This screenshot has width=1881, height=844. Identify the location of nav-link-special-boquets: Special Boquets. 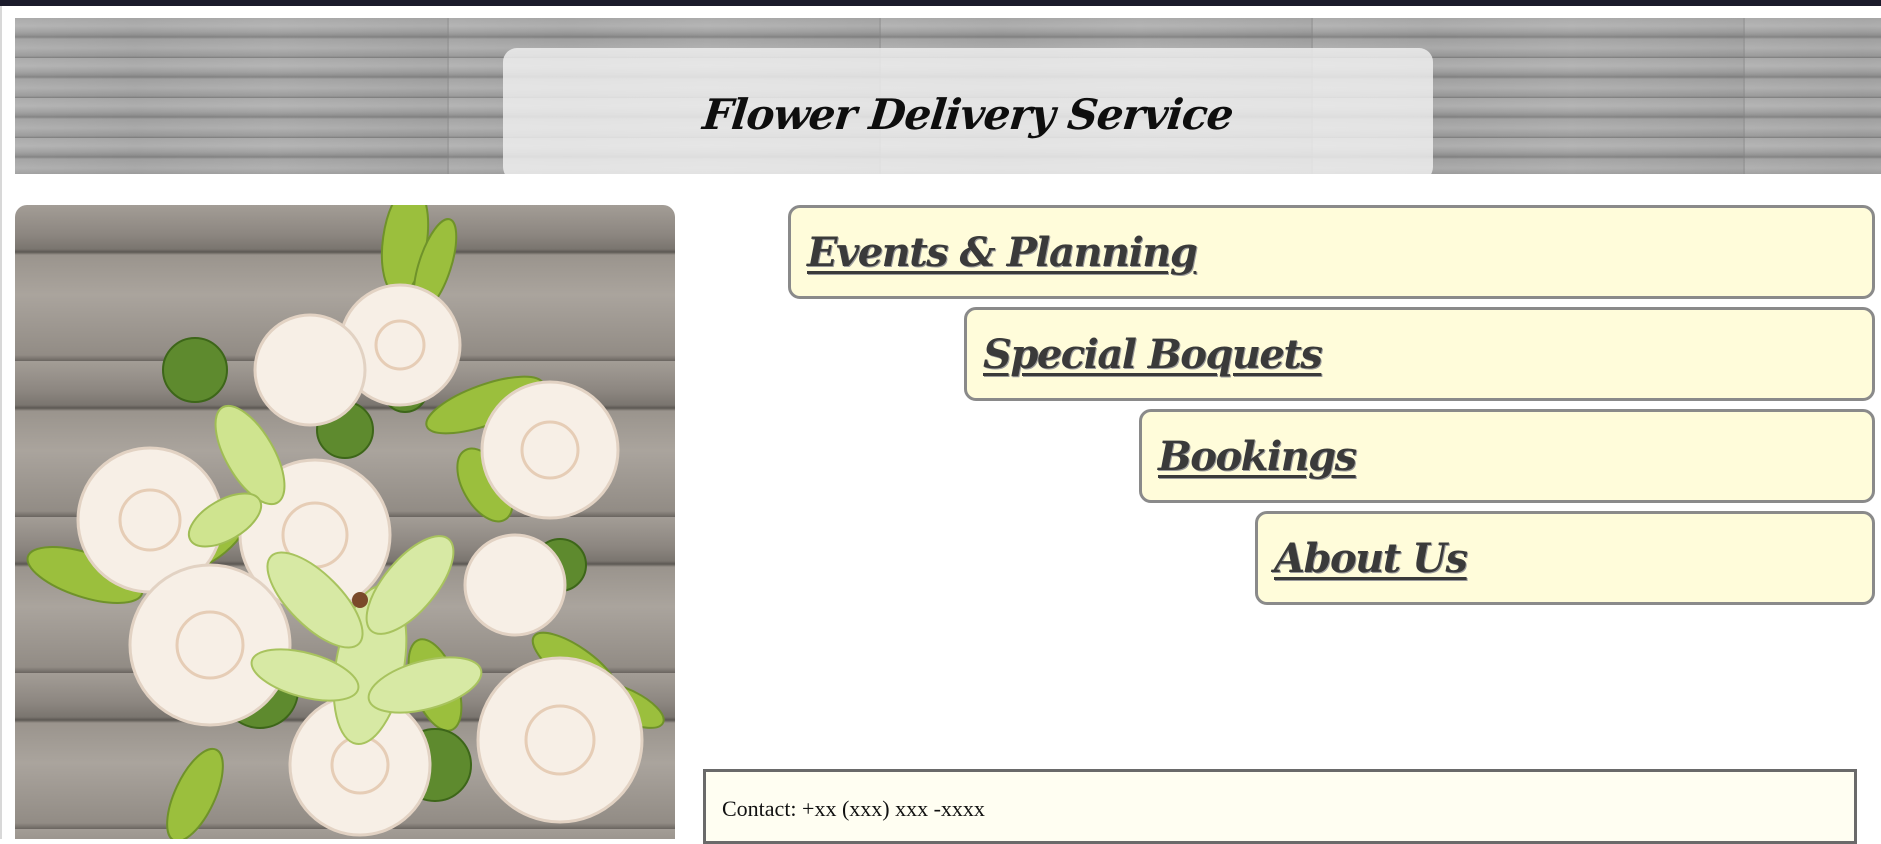
(1153, 354).